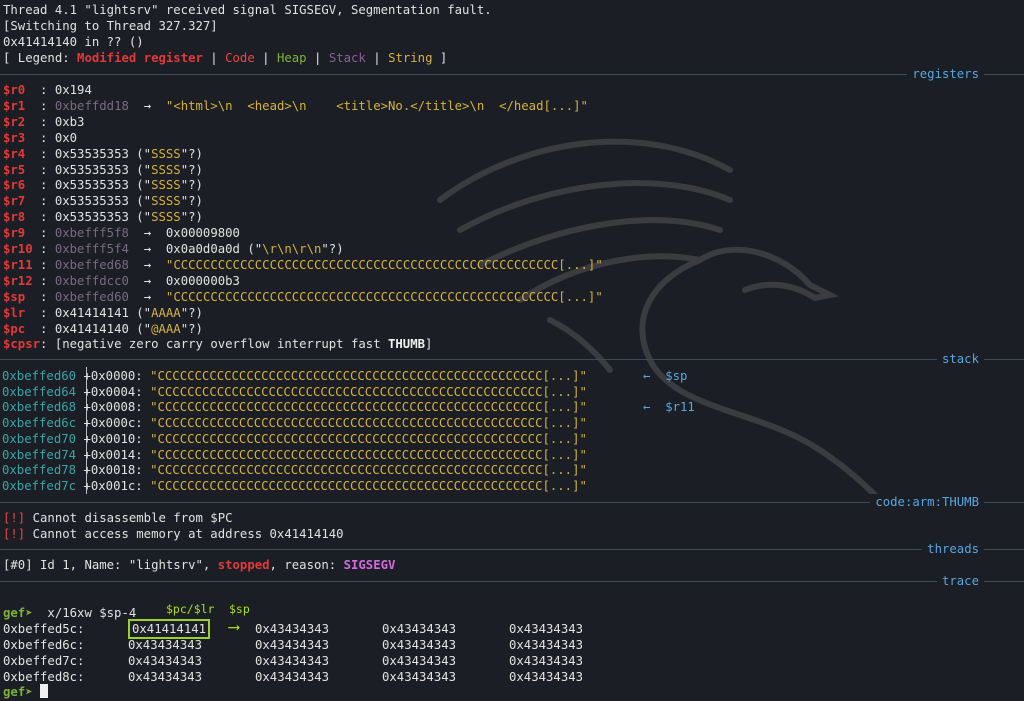 The image size is (1024, 701). What do you see at coordinates (103, 201) in the screenshot?
I see `register-row: $r7 : 0x53535353 ("SSSS"?)` at bounding box center [103, 201].